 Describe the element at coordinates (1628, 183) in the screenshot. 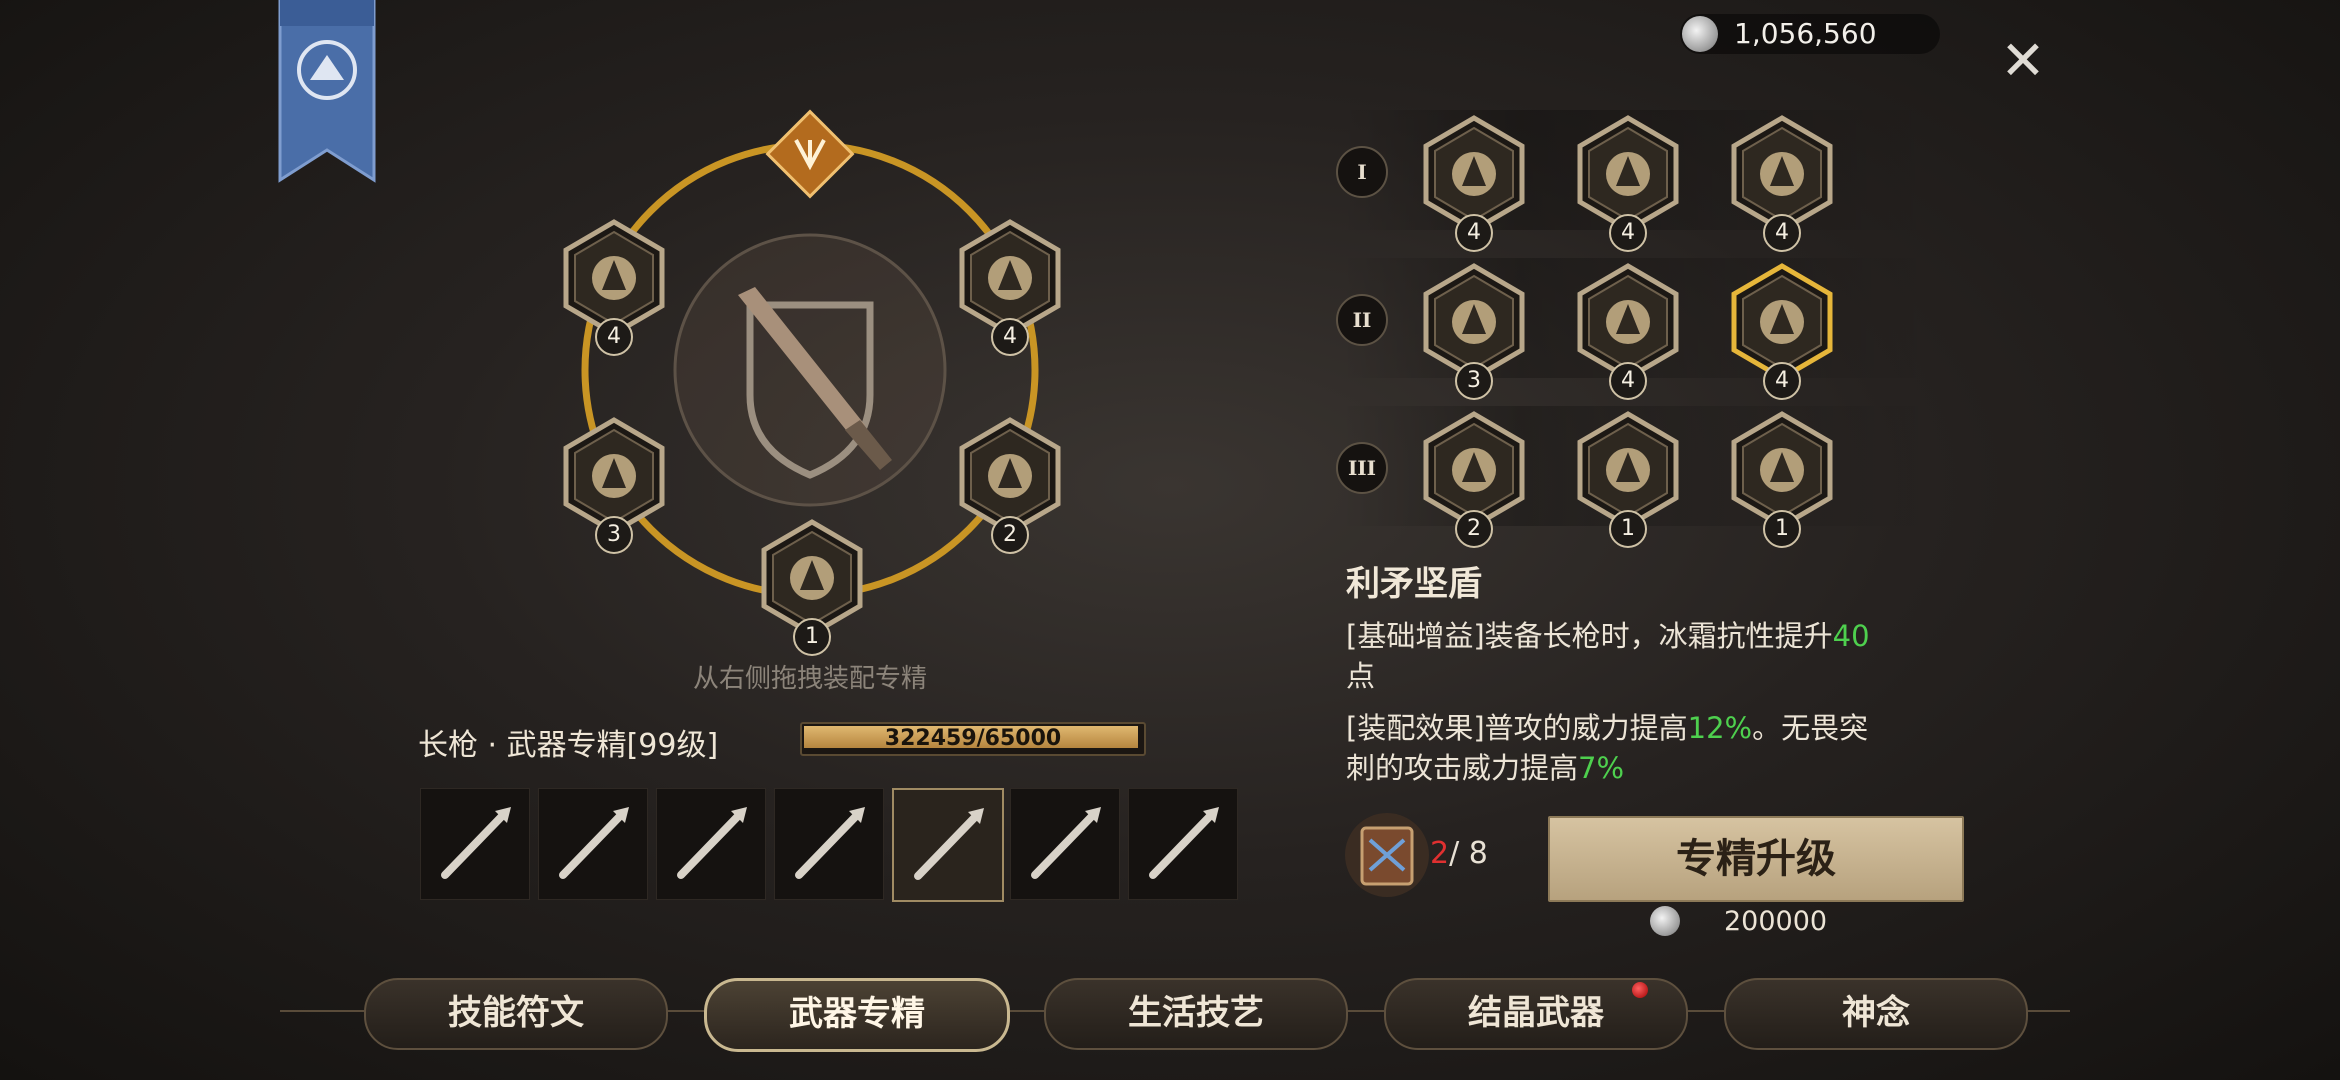

I see `flexed-arm-icon: 4` at that location.